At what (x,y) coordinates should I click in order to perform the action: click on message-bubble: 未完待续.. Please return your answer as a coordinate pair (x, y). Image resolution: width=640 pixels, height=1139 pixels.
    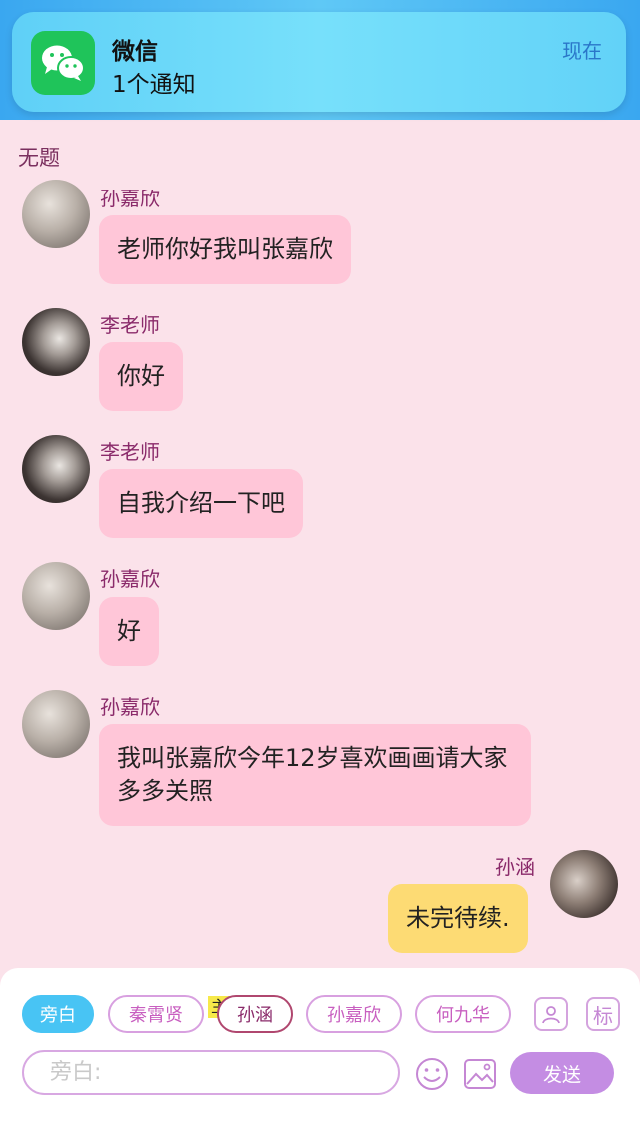
    Looking at the image, I should click on (458, 918).